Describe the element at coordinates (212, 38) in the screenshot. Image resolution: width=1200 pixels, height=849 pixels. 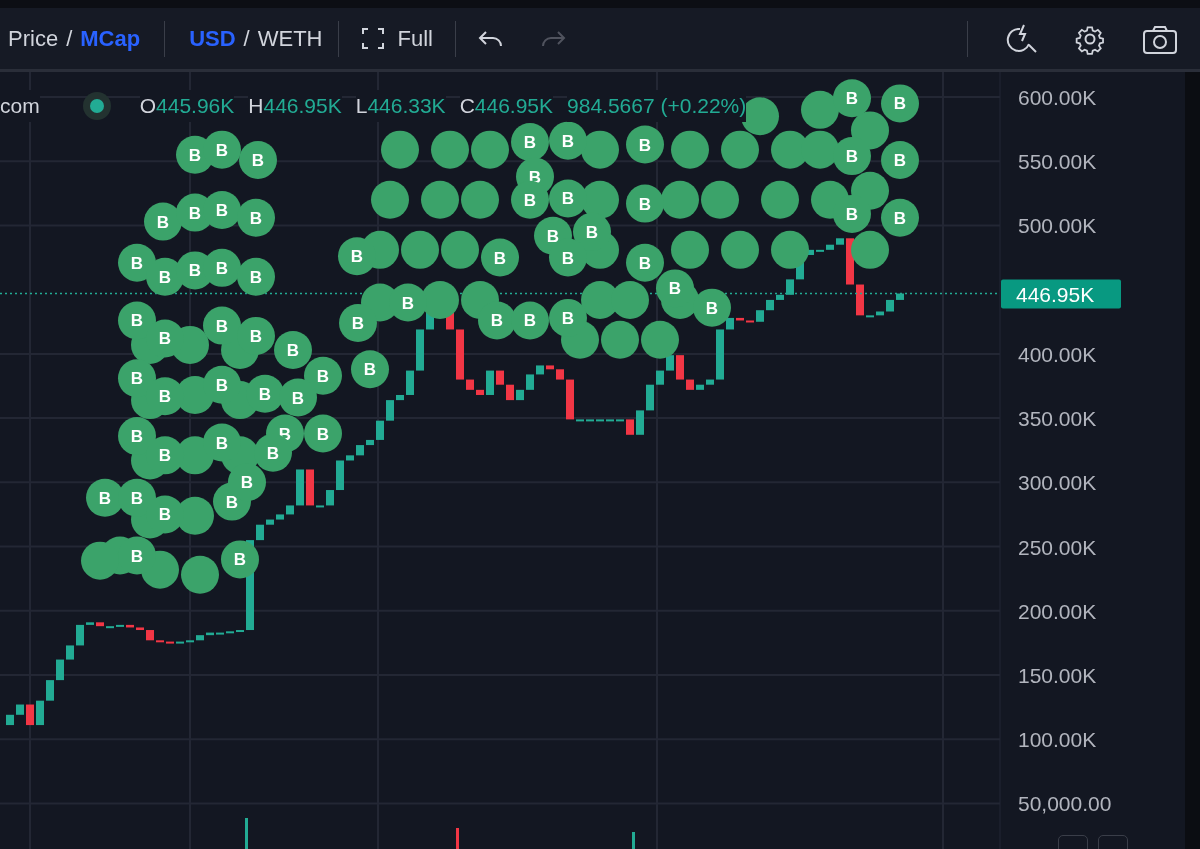
I see `toggle-option: USD` at that location.